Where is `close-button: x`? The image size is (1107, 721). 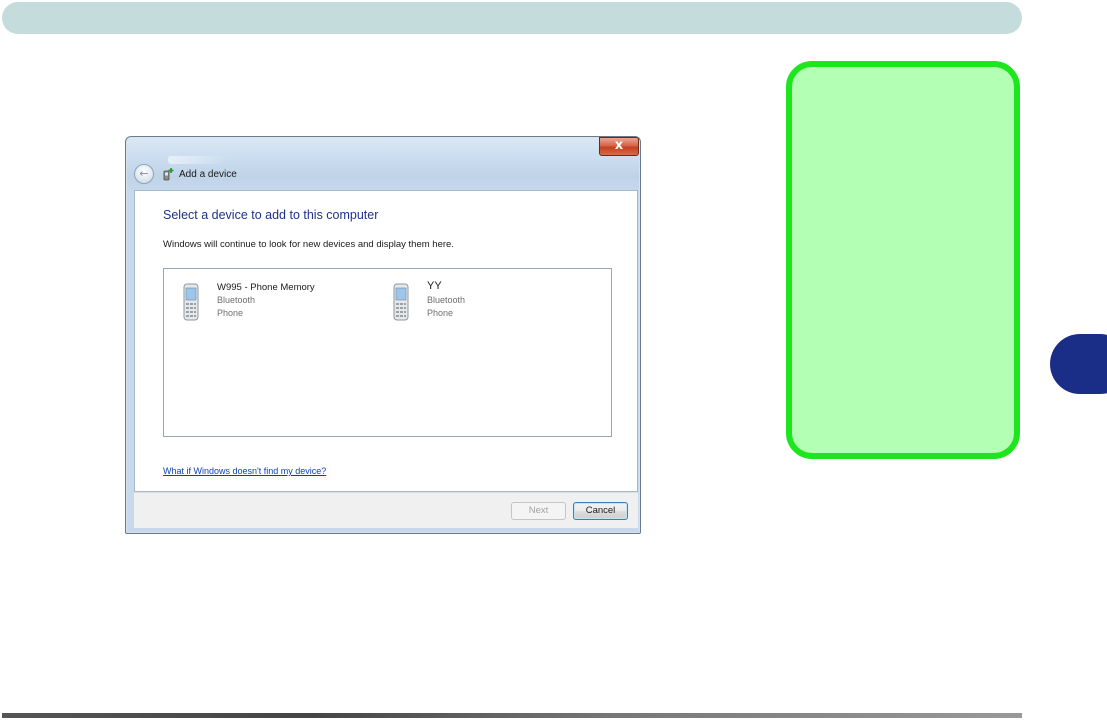
close-button: x is located at coordinates (619, 146).